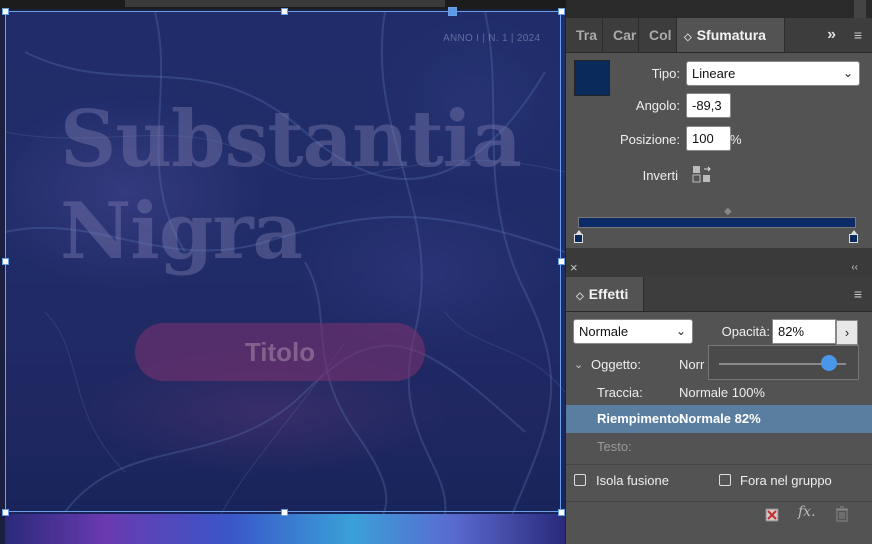  What do you see at coordinates (658, 35) in the screenshot?
I see `tab-color: Col` at bounding box center [658, 35].